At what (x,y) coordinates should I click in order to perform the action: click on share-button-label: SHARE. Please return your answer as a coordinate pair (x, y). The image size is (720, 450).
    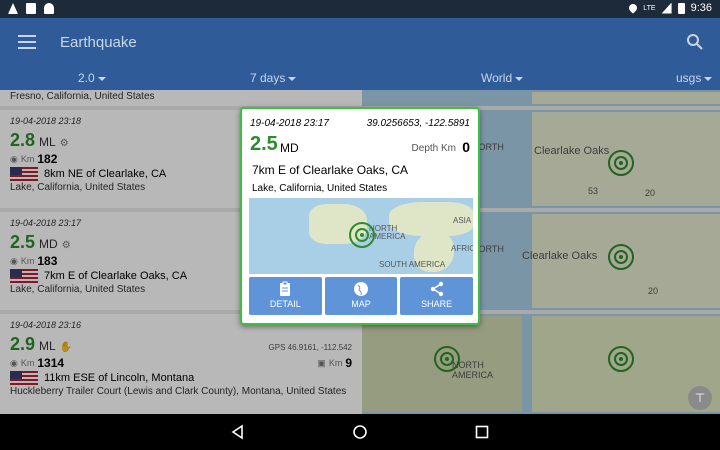
    Looking at the image, I should click on (437, 304).